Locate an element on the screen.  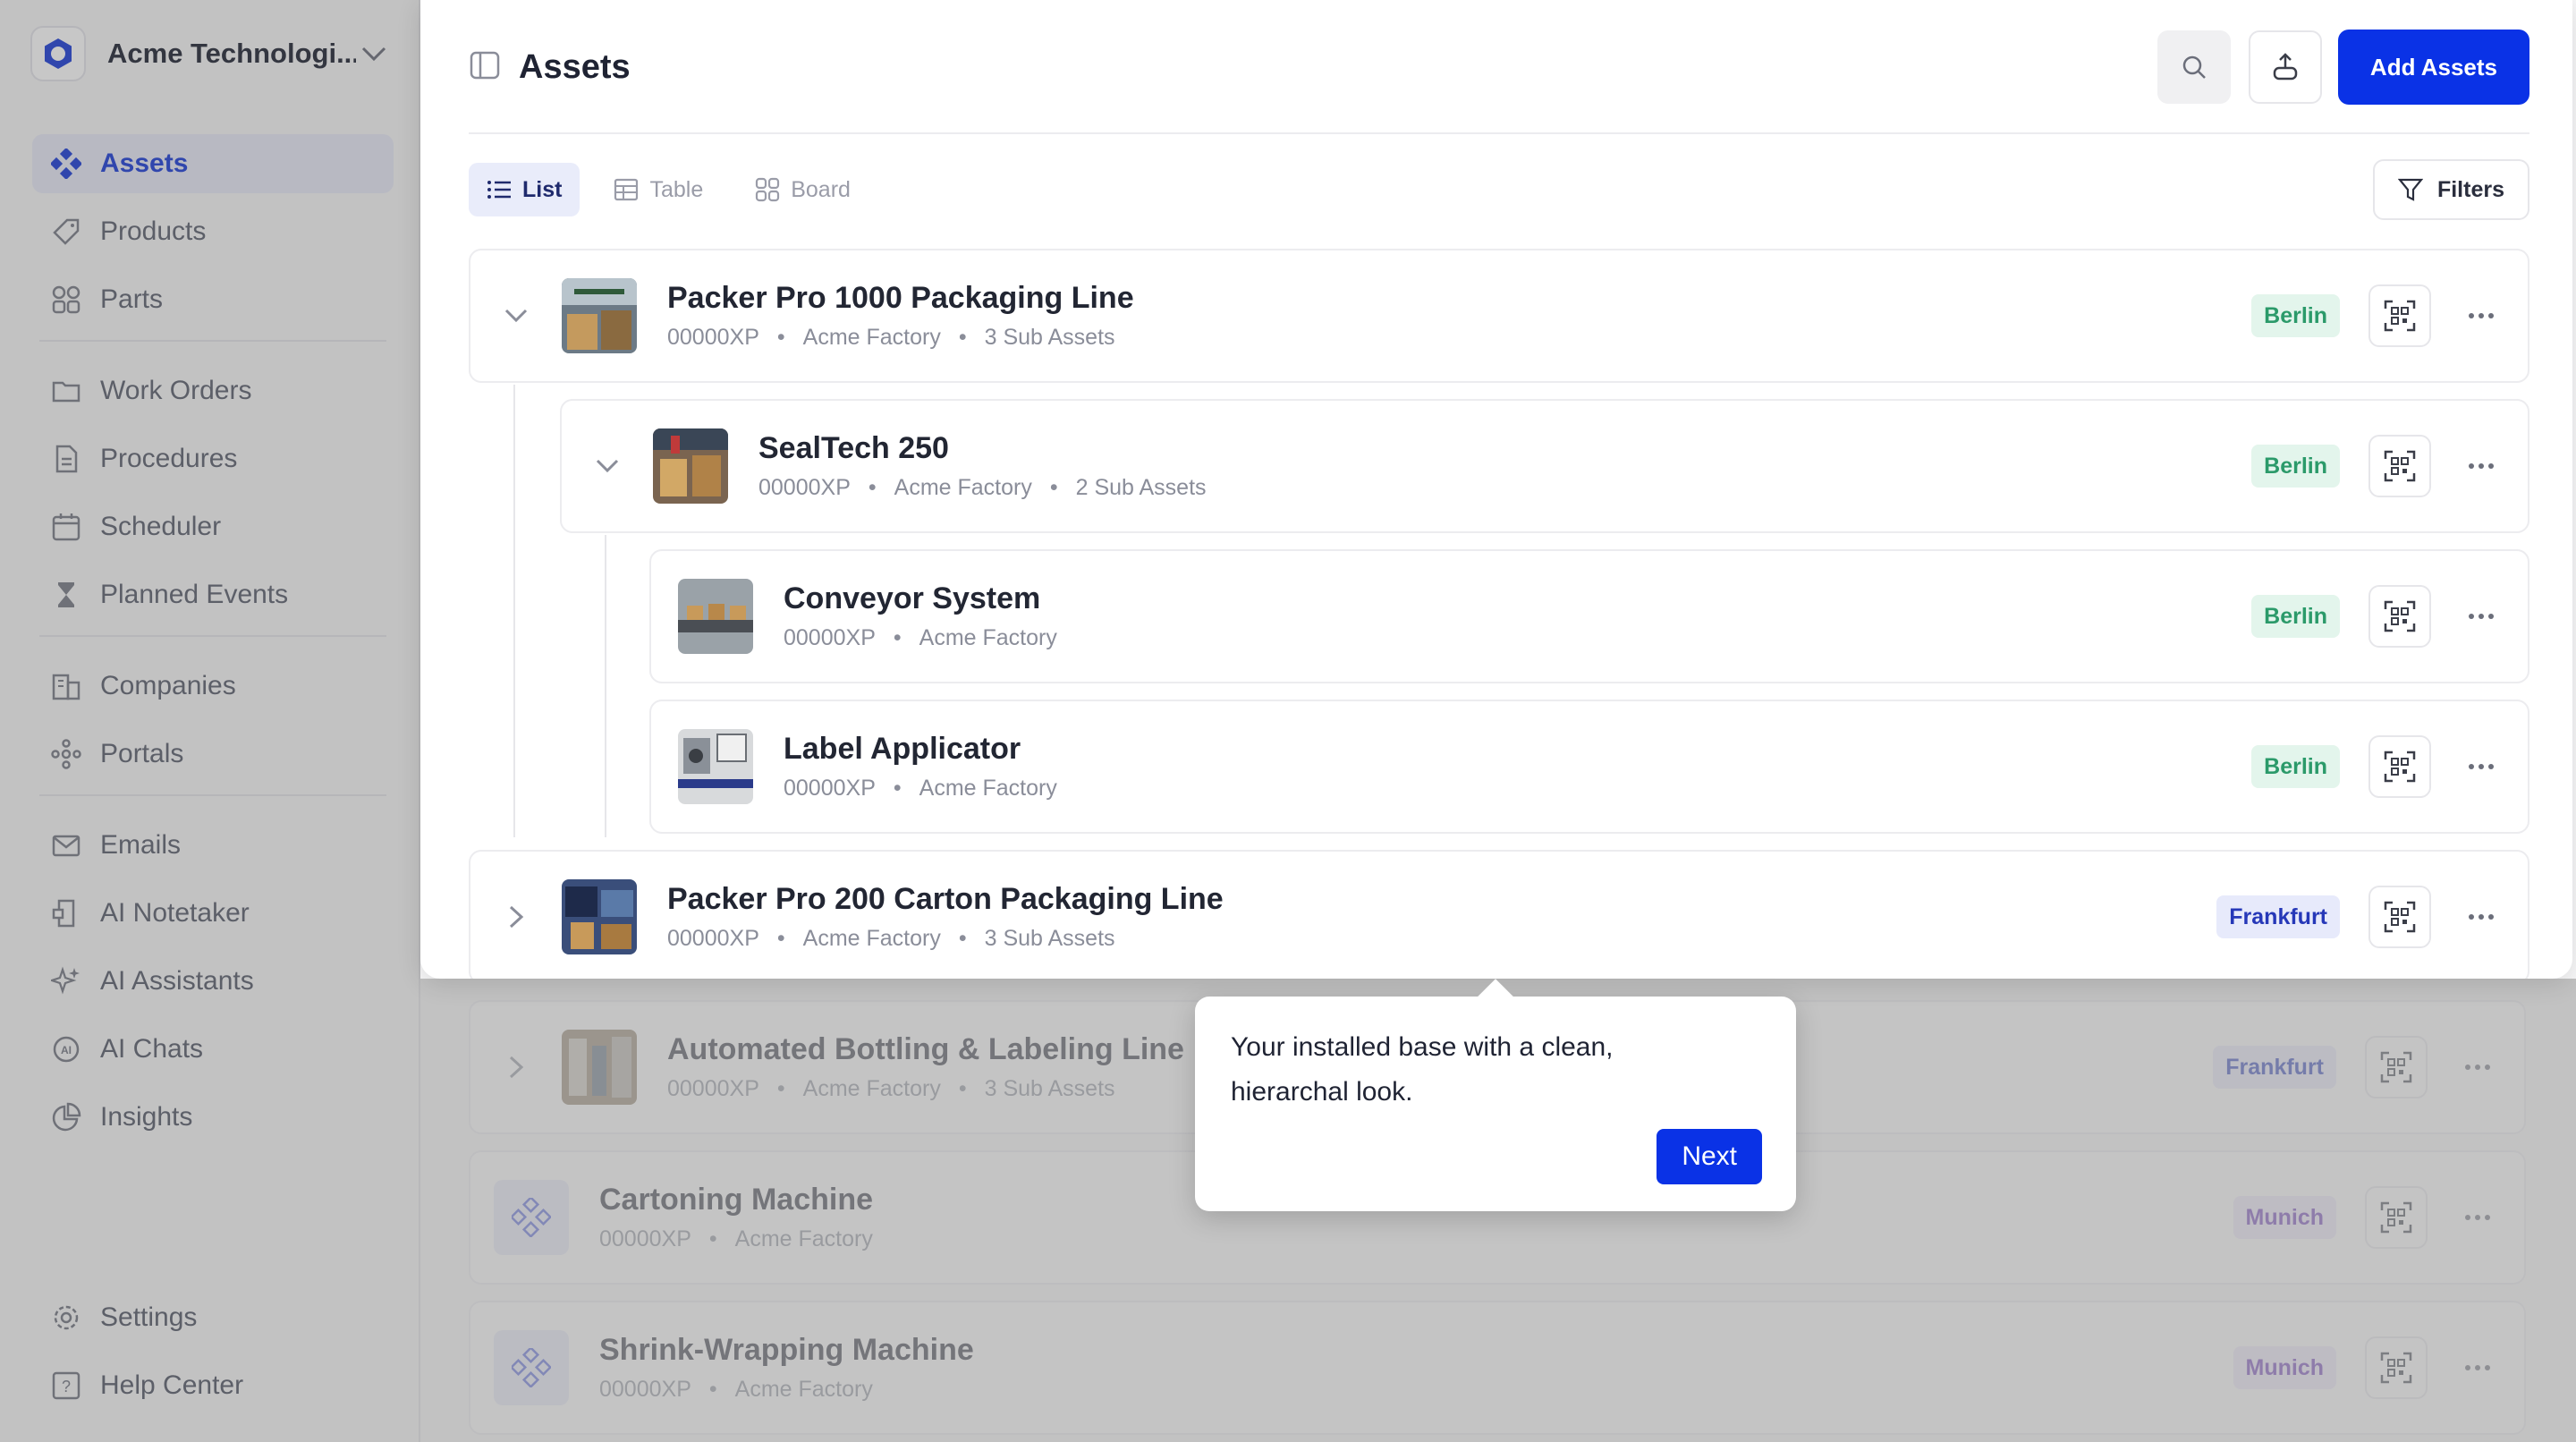
page-header: Assets Add Assets is located at coordinates (1499, 67).